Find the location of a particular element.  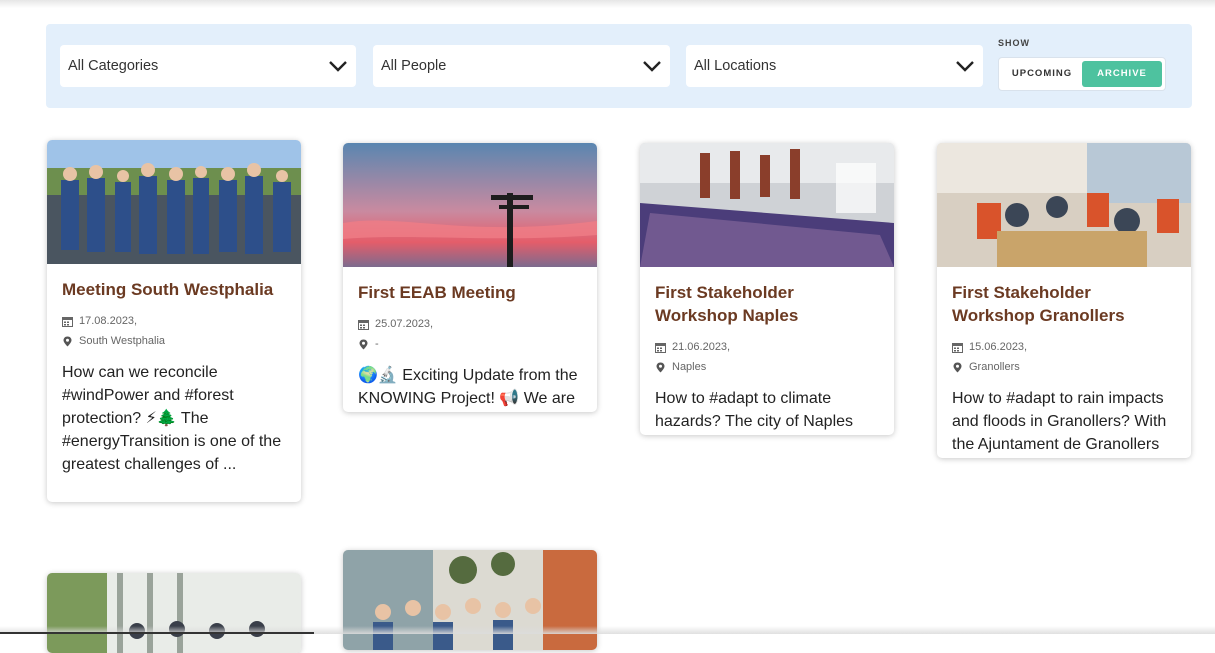

event-location: - is located at coordinates (470, 344).